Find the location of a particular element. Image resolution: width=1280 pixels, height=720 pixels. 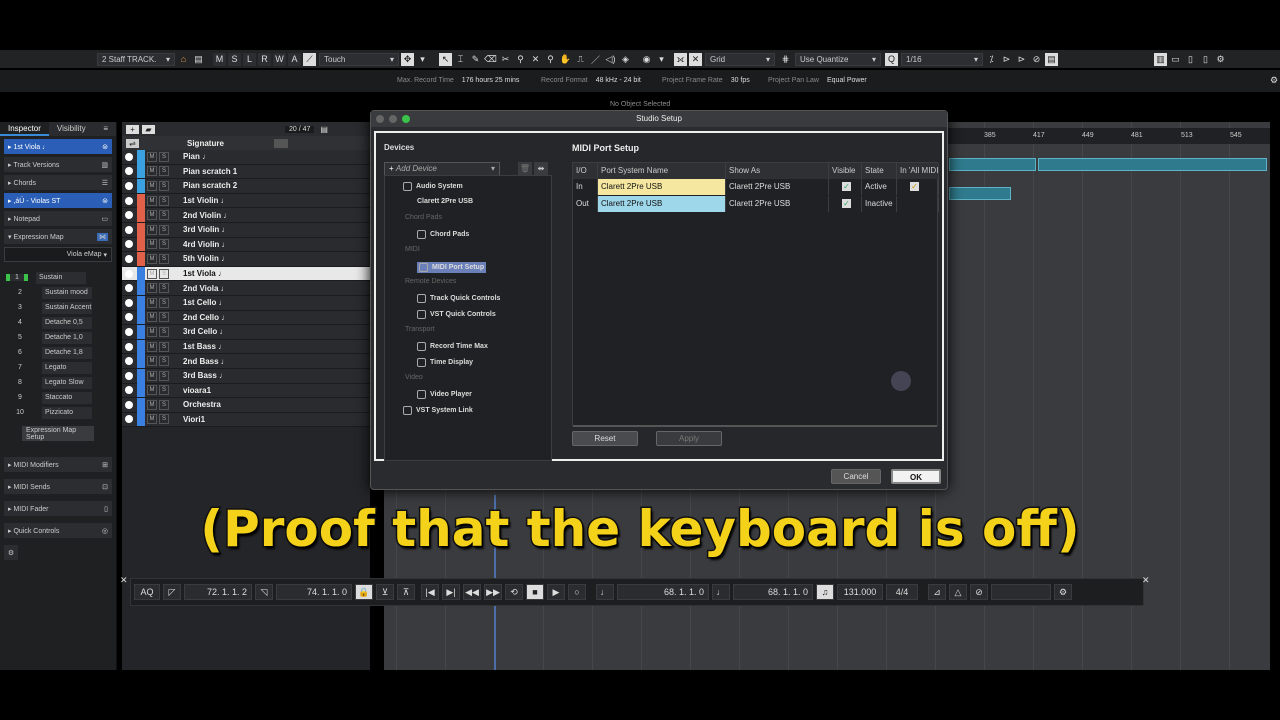

column-settings-icon: ⇌ is located at coordinates (132, 143).